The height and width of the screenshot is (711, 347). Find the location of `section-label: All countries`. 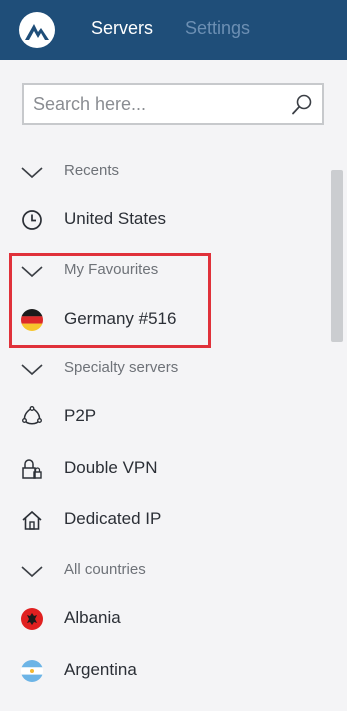

section-label: All countries is located at coordinates (105, 569).